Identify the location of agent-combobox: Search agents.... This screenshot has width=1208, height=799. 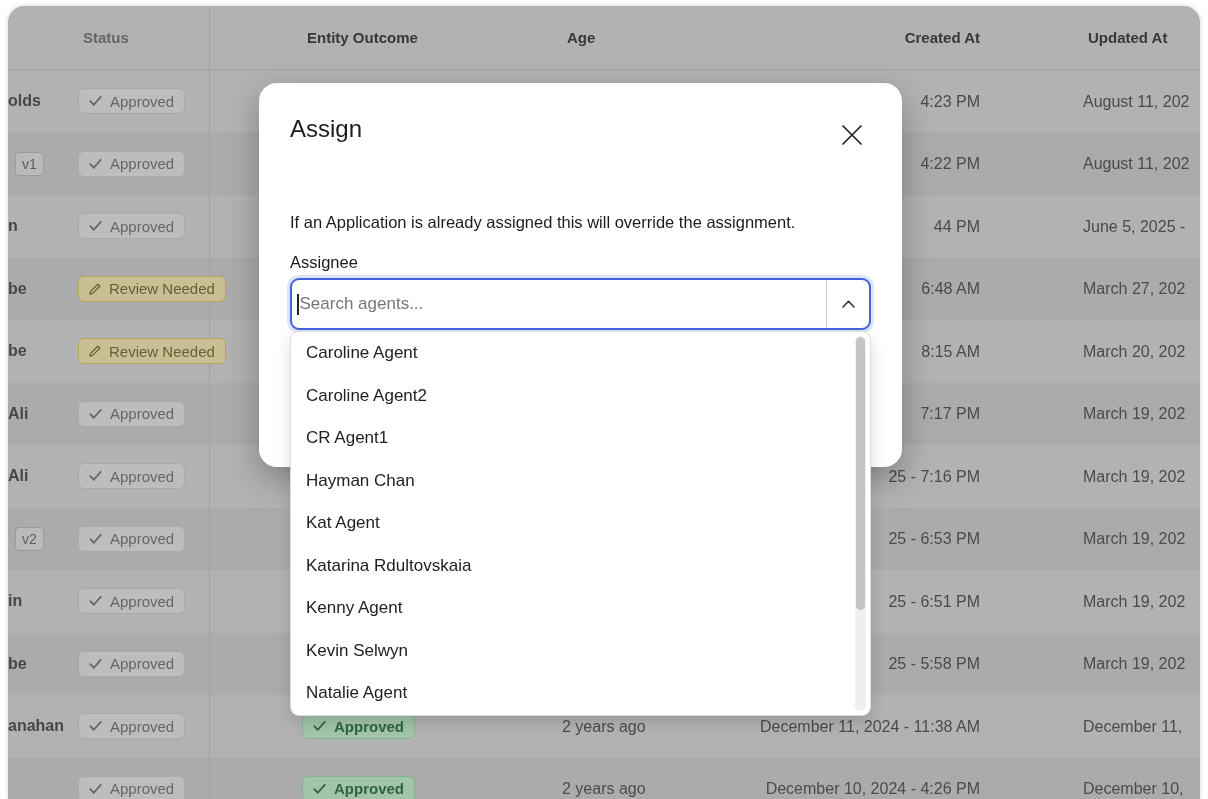
(580, 304).